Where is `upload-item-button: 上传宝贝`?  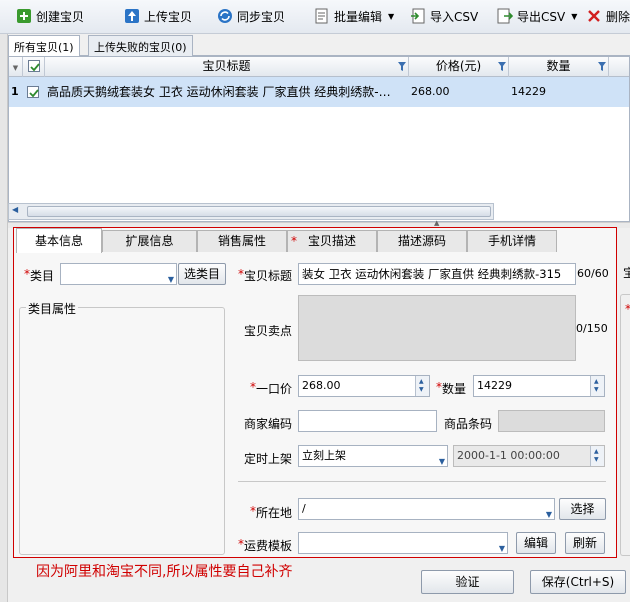 upload-item-button: 上传宝贝 is located at coordinates (158, 16).